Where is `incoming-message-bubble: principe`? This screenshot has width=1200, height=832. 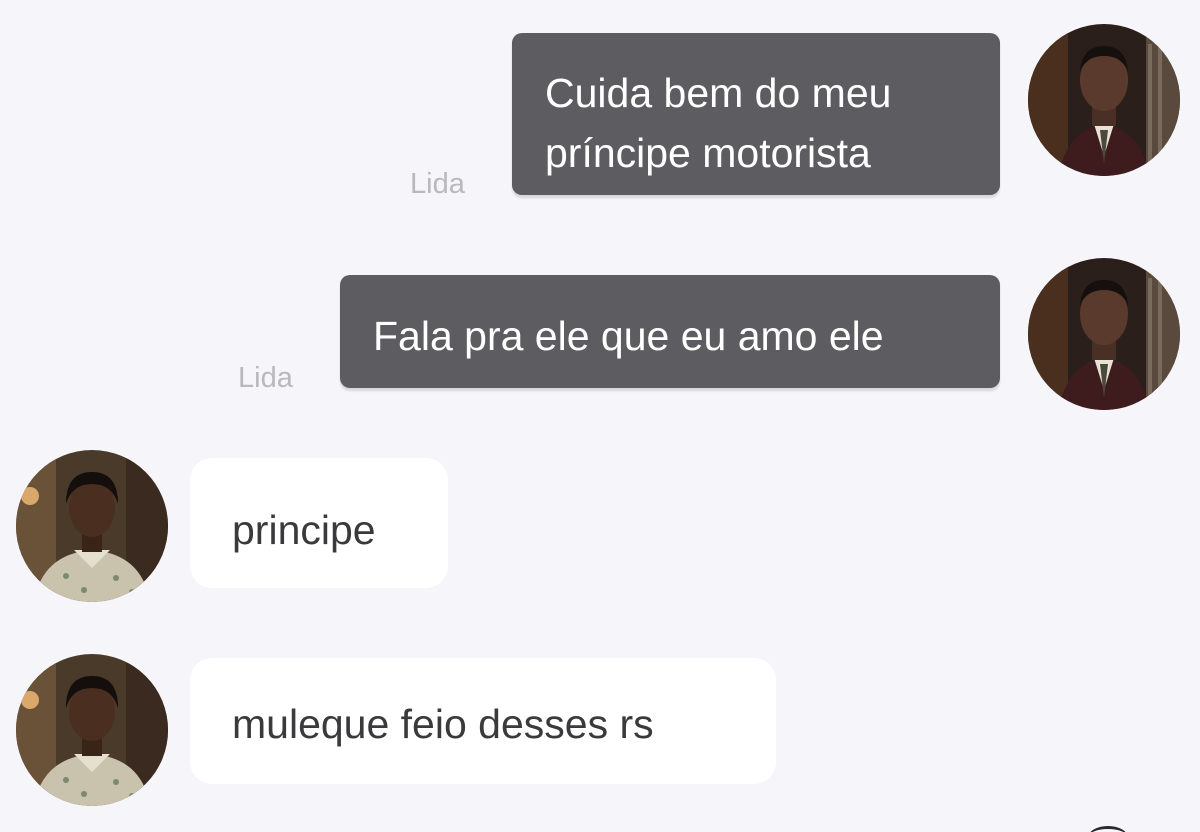 incoming-message-bubble: principe is located at coordinates (319, 523).